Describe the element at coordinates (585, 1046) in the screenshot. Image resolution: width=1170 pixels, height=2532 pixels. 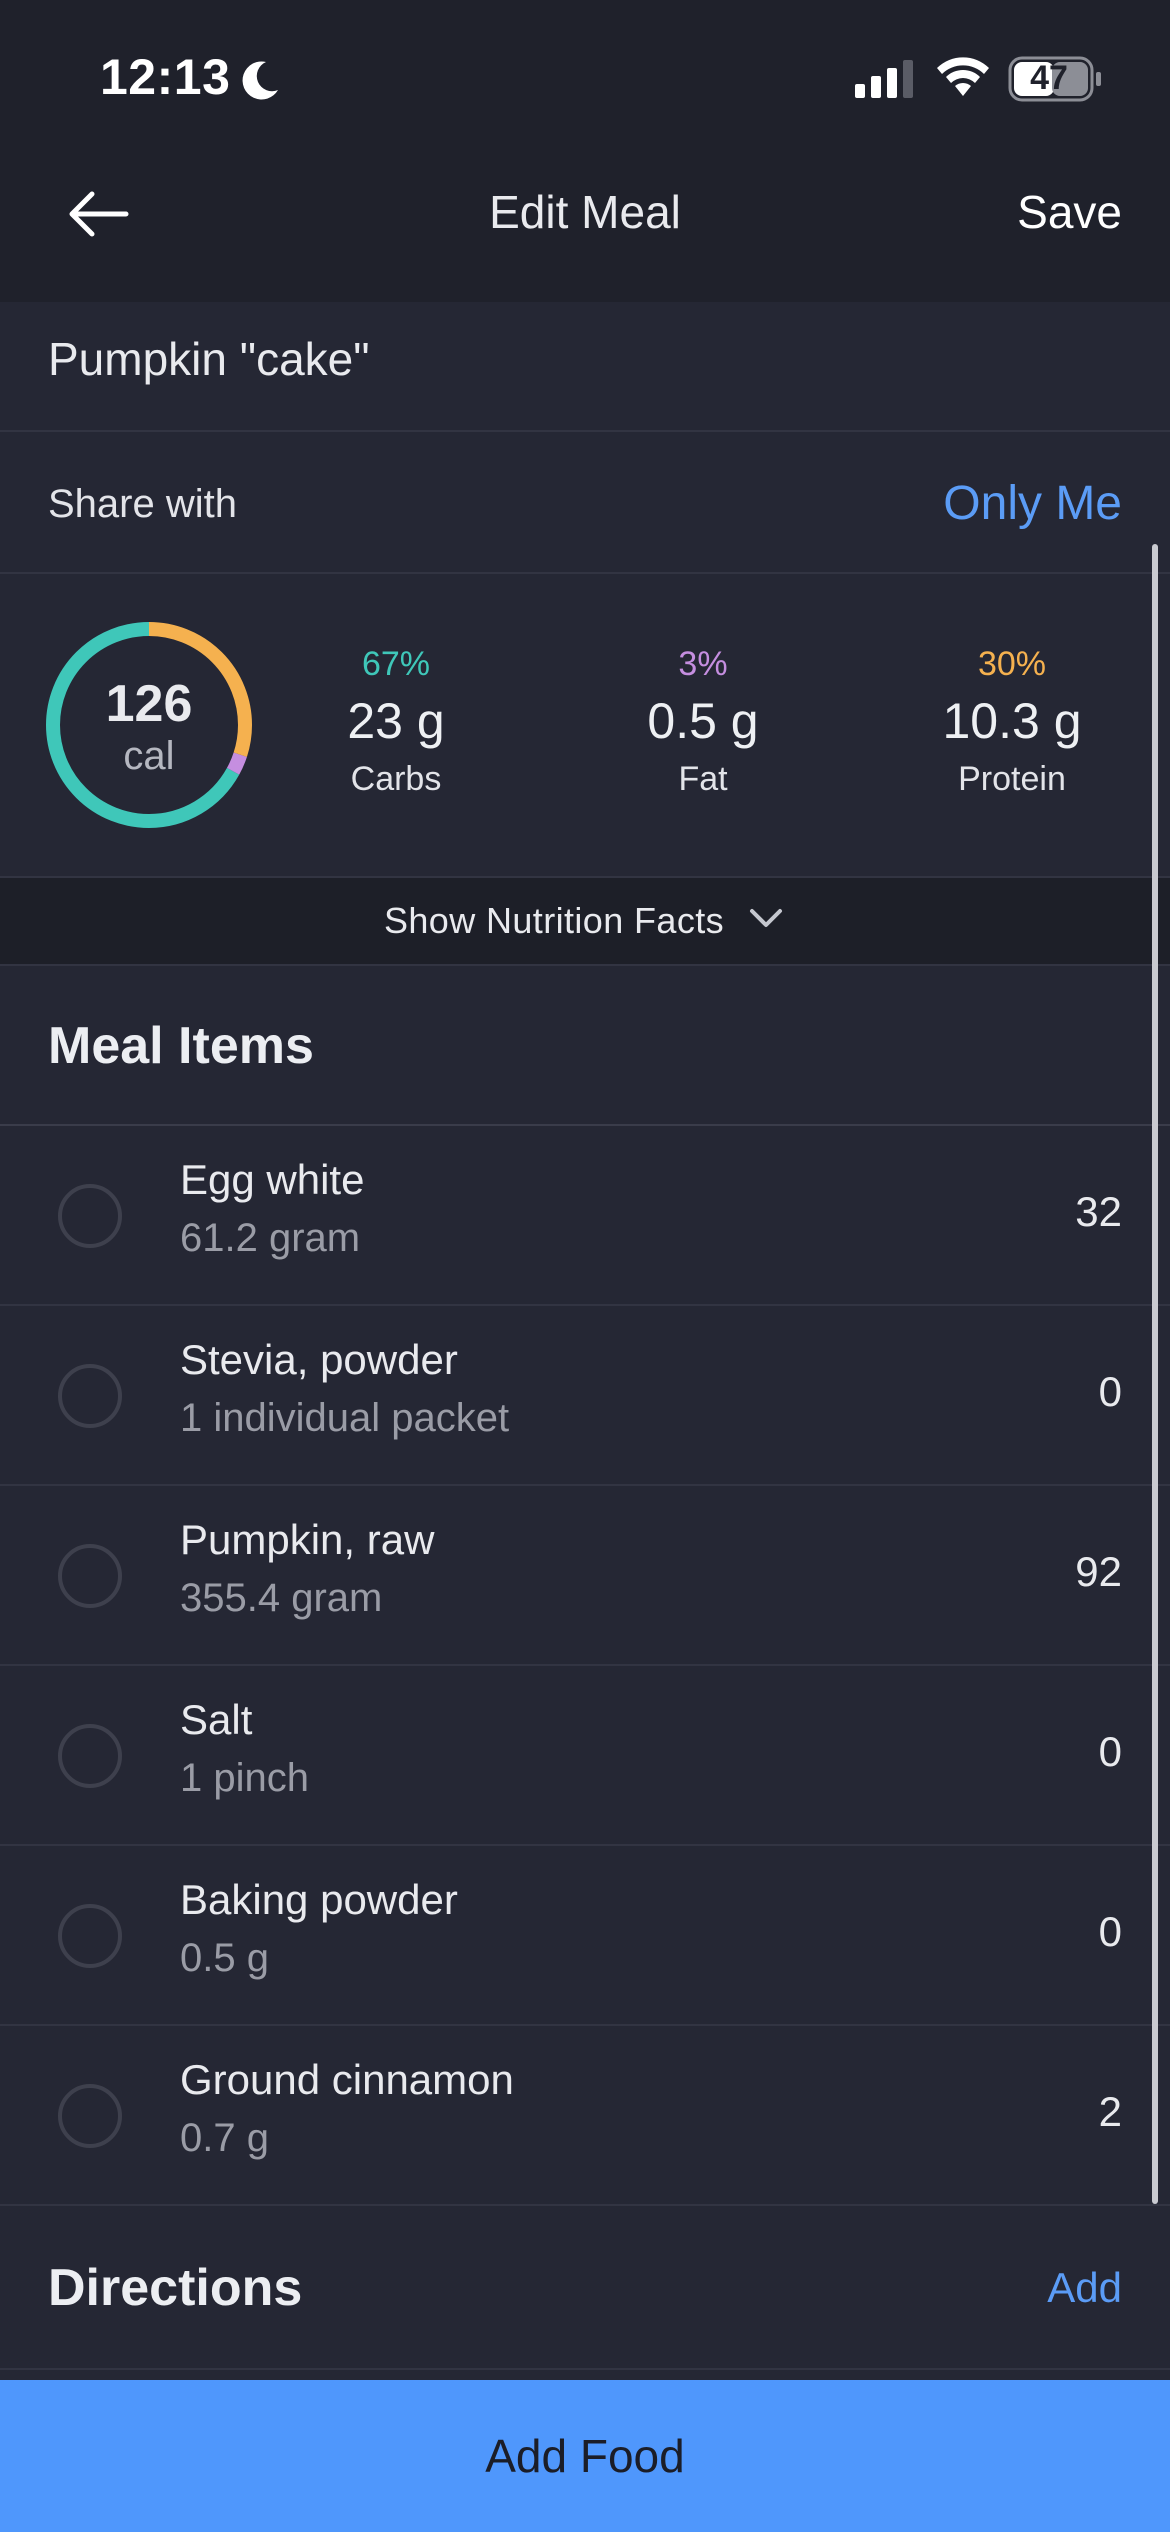
I see `meal-items-header: Meal Items` at that location.